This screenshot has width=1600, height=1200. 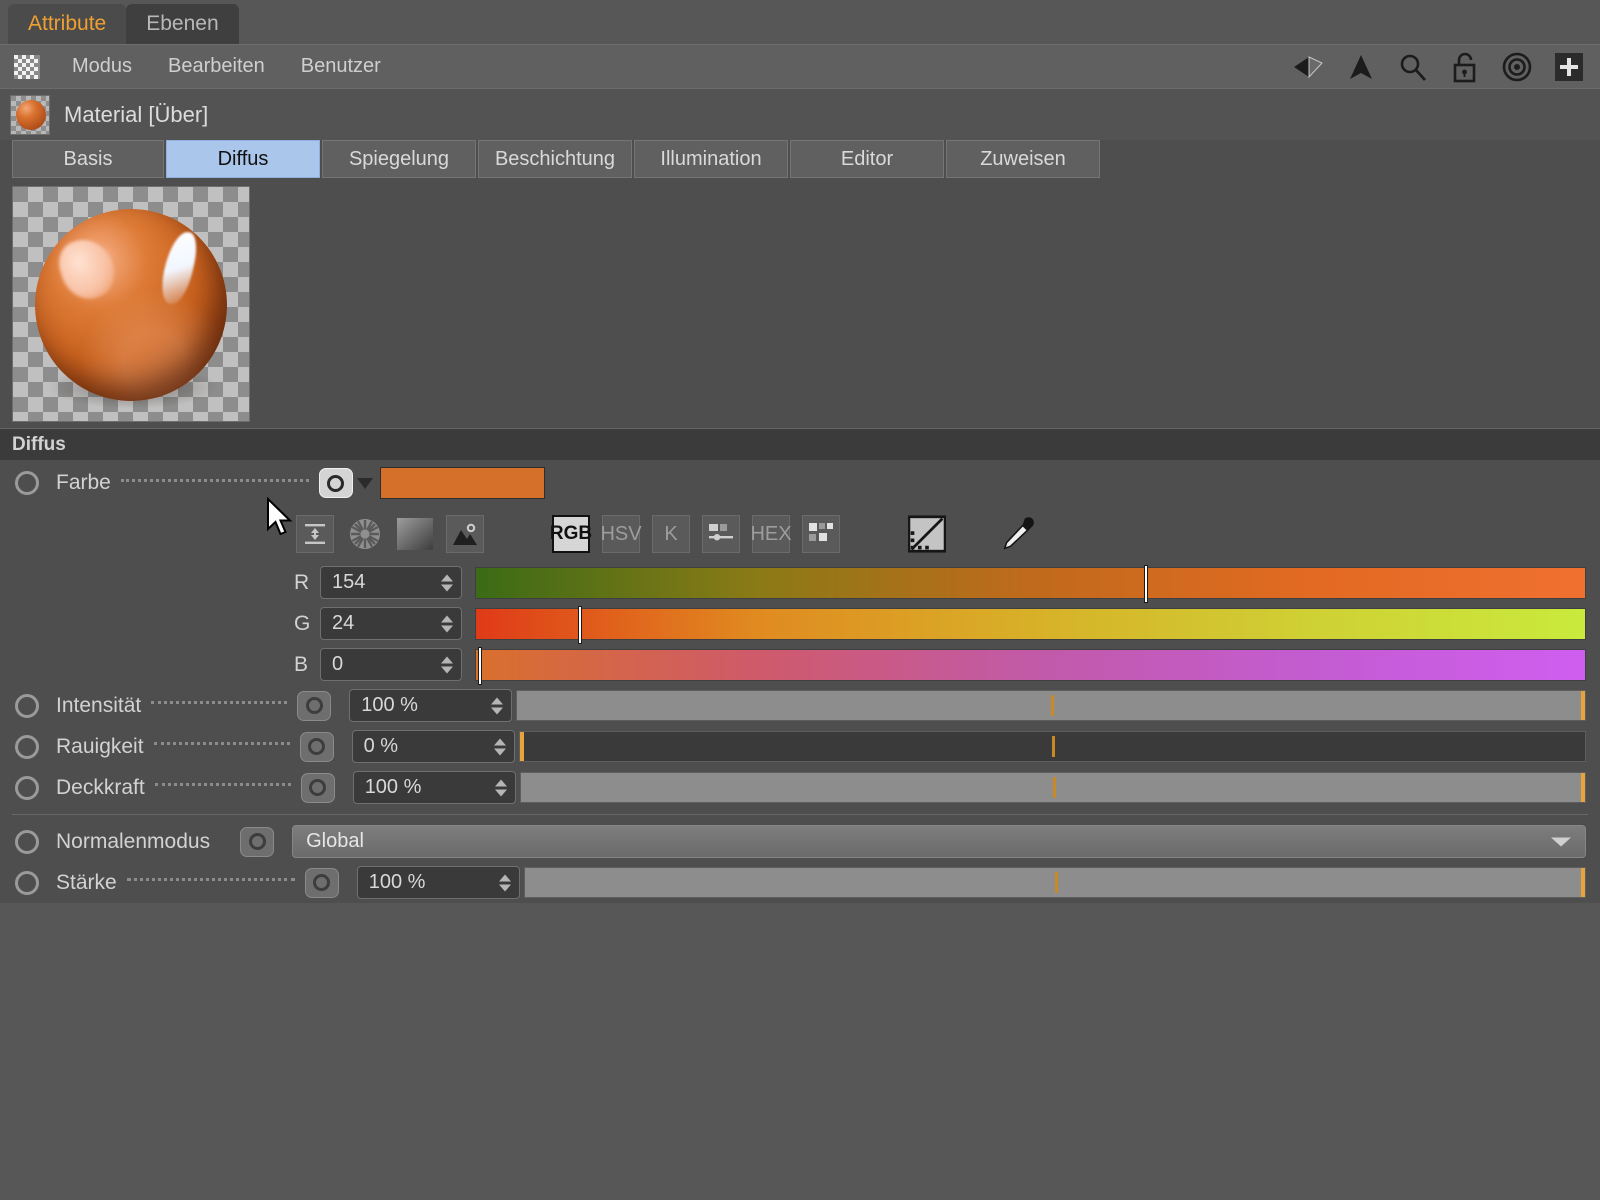 I want to click on collapse-icon, so click(x=315, y=534).